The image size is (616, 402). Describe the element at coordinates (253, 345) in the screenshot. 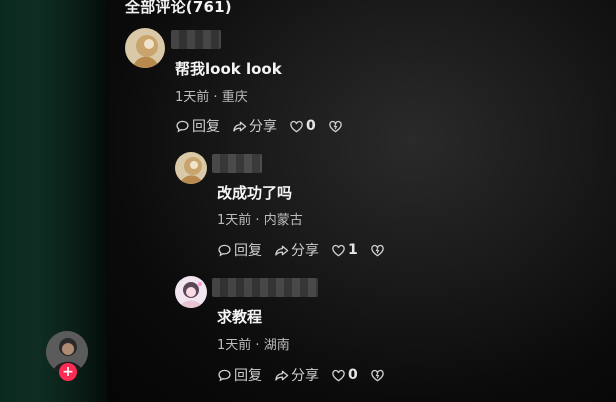

I see `comment-meta: 1天前 · 湖南` at that location.